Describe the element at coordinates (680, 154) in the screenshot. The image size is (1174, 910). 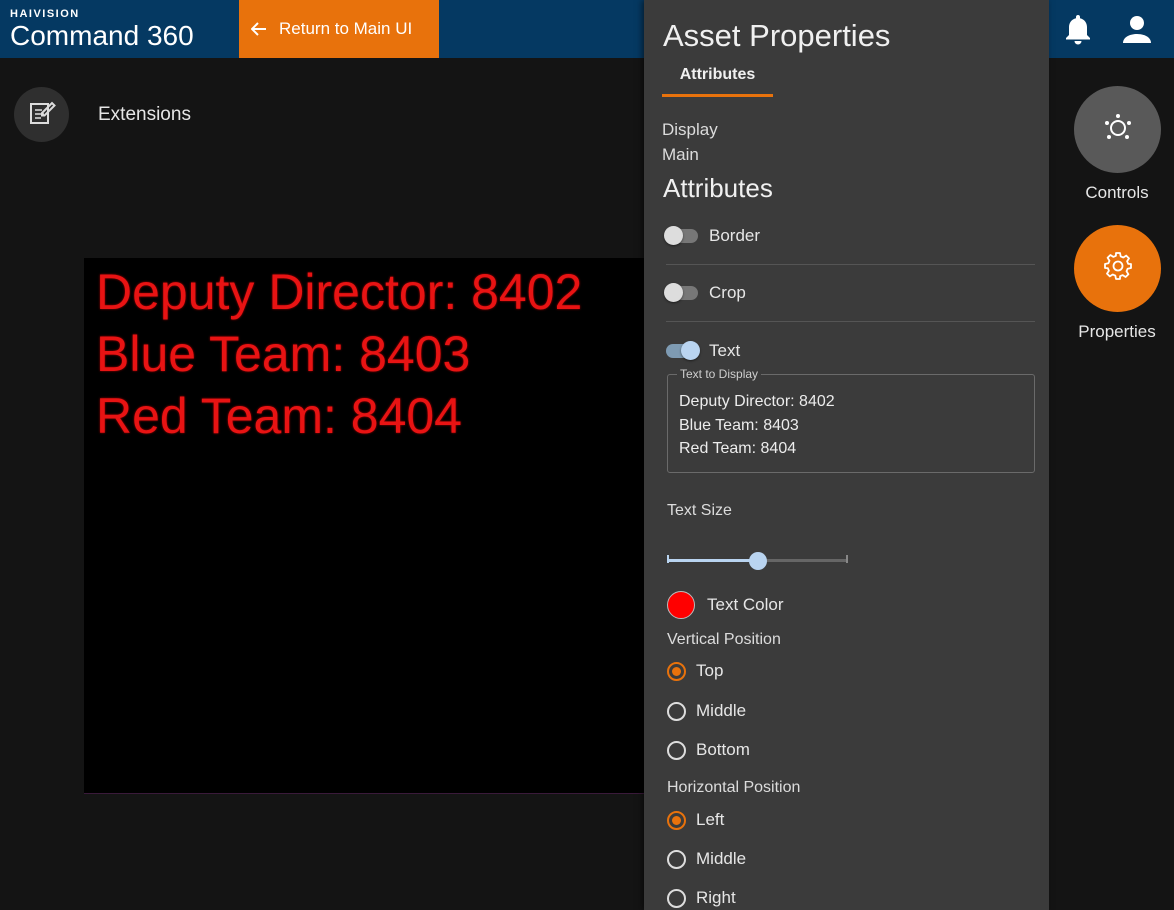
I see `display-value: Main` at that location.